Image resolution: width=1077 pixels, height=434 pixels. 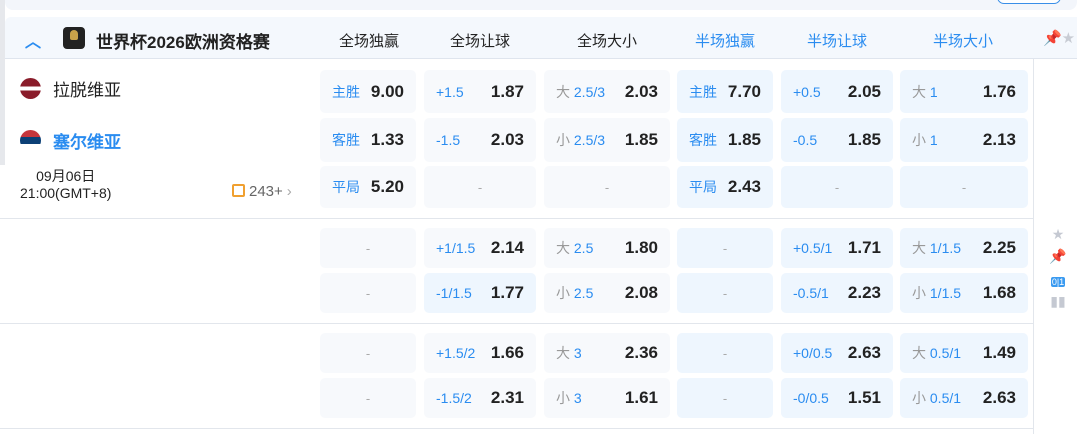 What do you see at coordinates (837, 248) in the screenshot?
I see `odds-cell: +0.5/1 1.71` at bounding box center [837, 248].